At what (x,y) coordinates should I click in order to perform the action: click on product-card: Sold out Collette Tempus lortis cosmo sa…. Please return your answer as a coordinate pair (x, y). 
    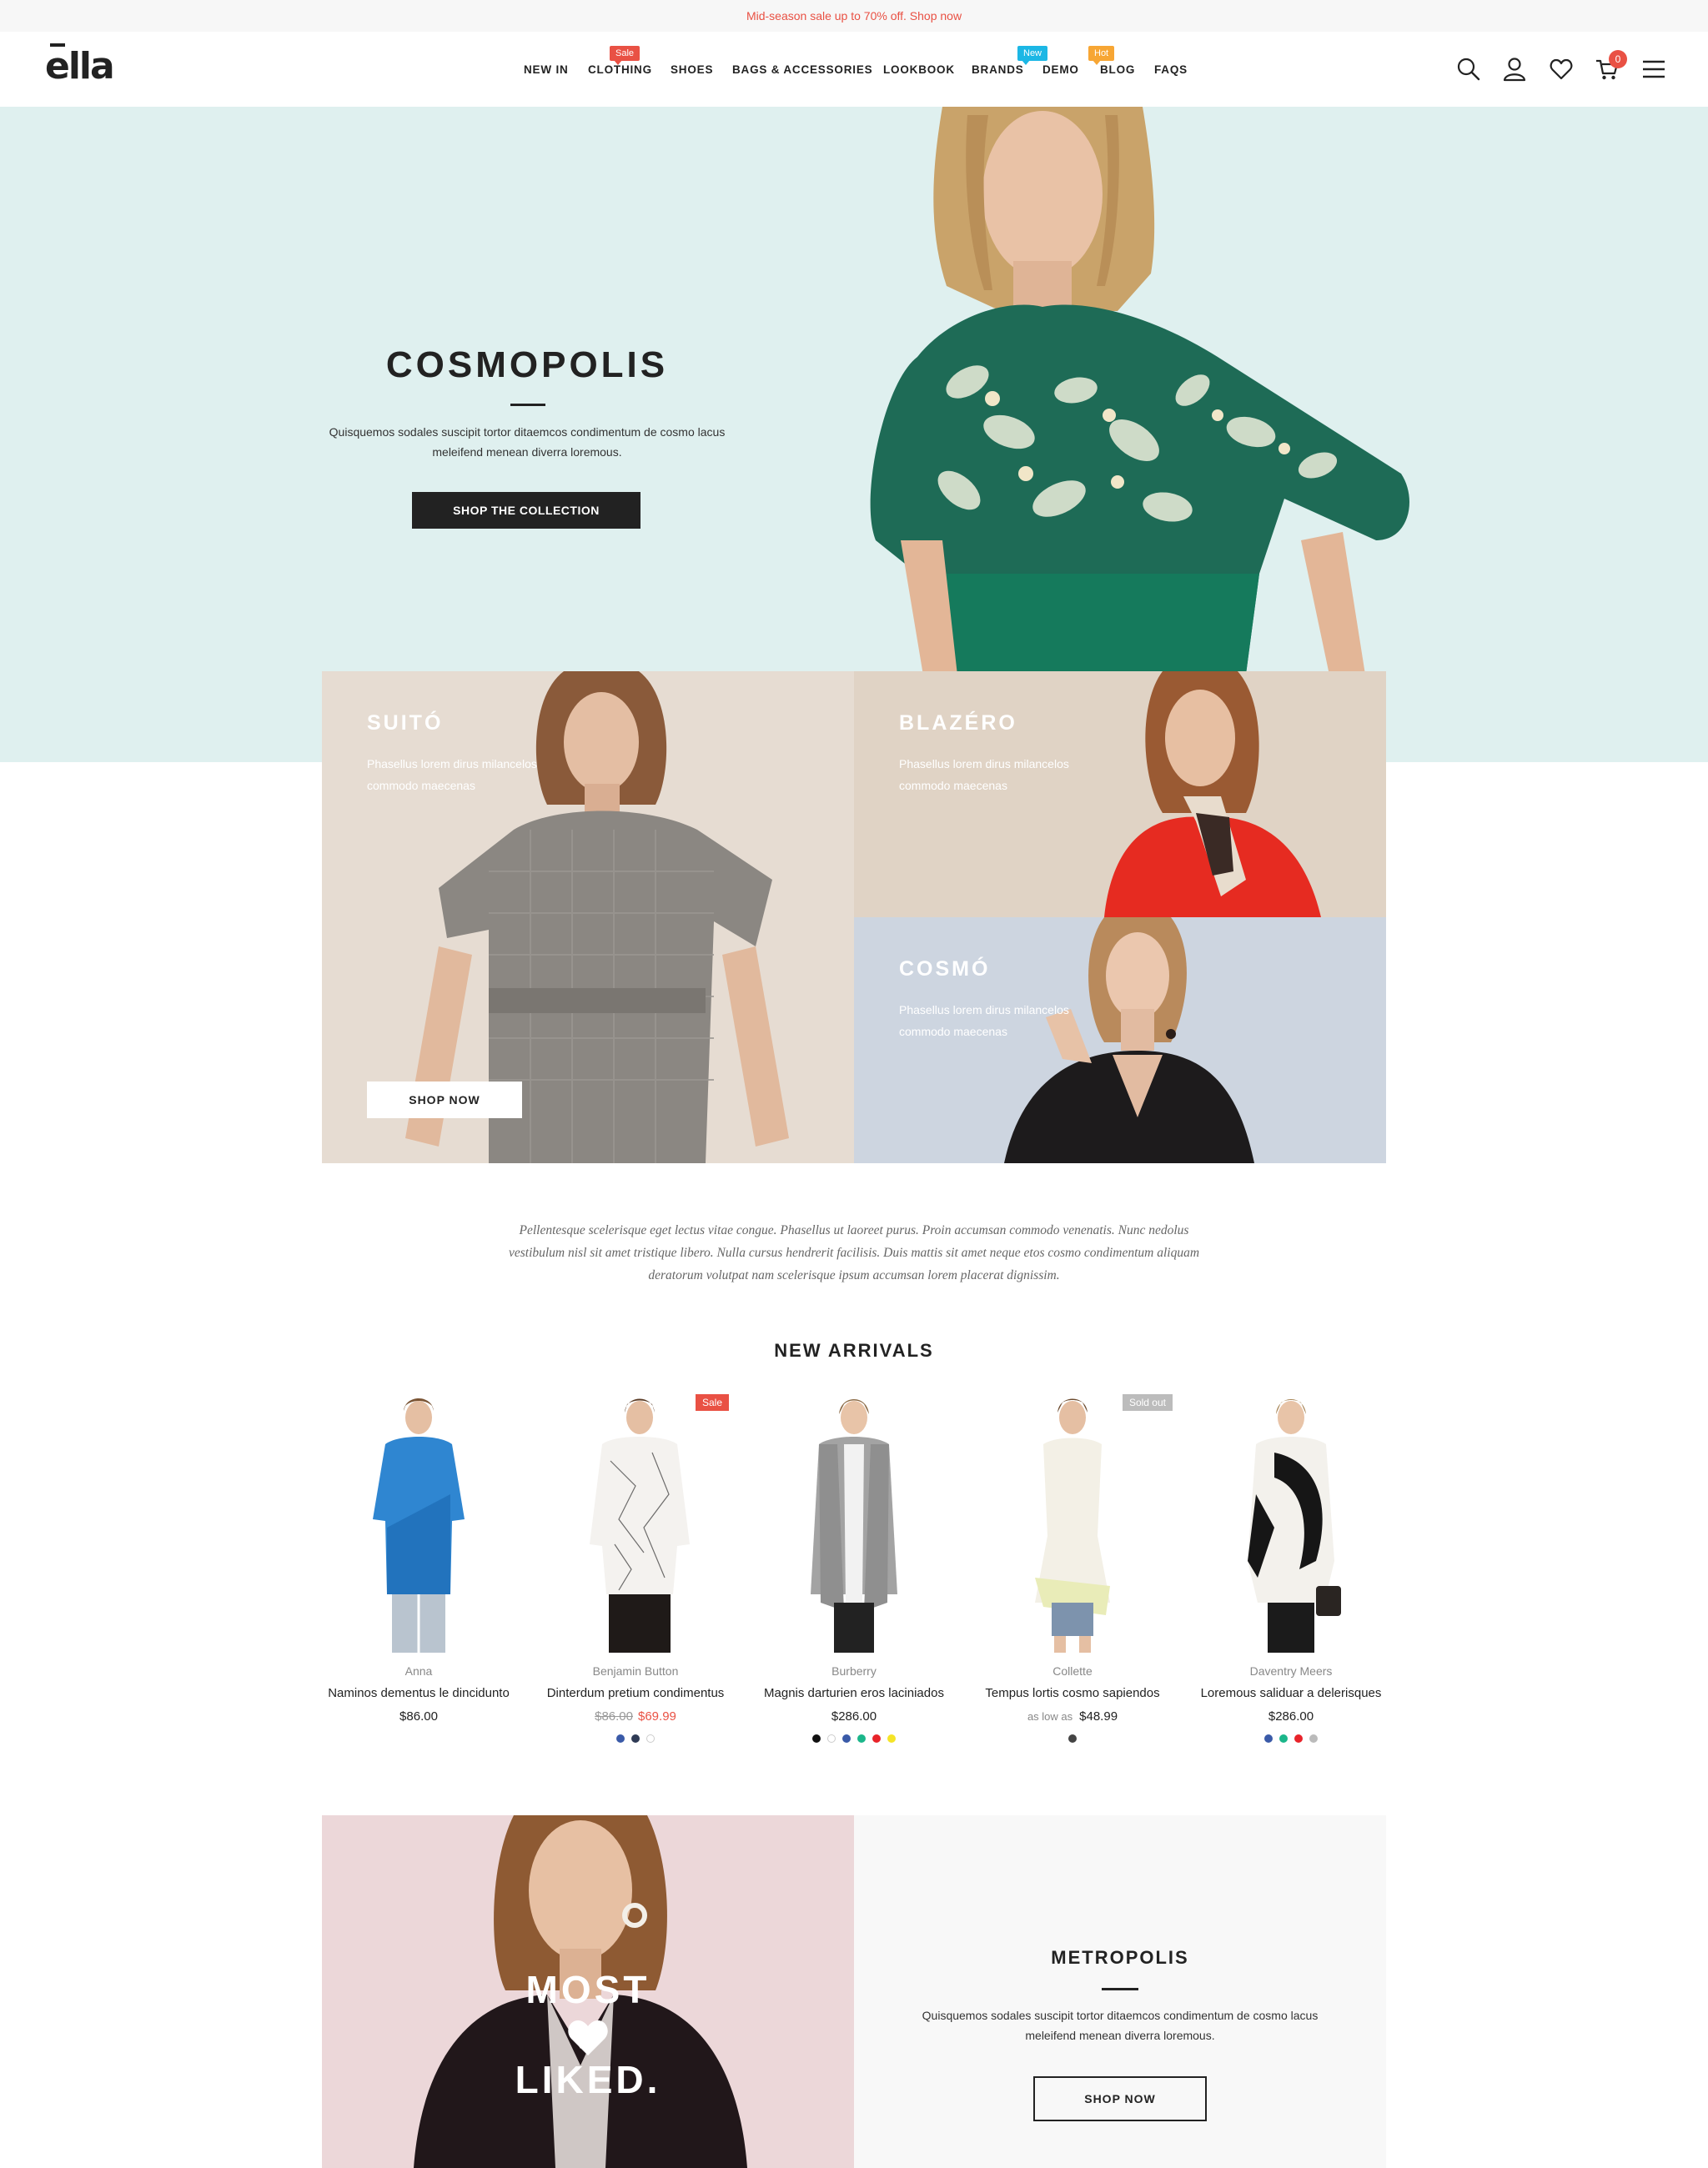
    Looking at the image, I should click on (1072, 1573).